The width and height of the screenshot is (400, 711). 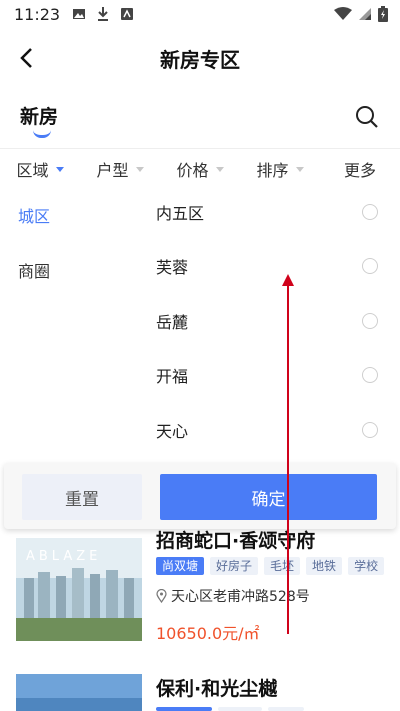 What do you see at coordinates (172, 267) in the screenshot?
I see `district-option-label: 芙蓉` at bounding box center [172, 267].